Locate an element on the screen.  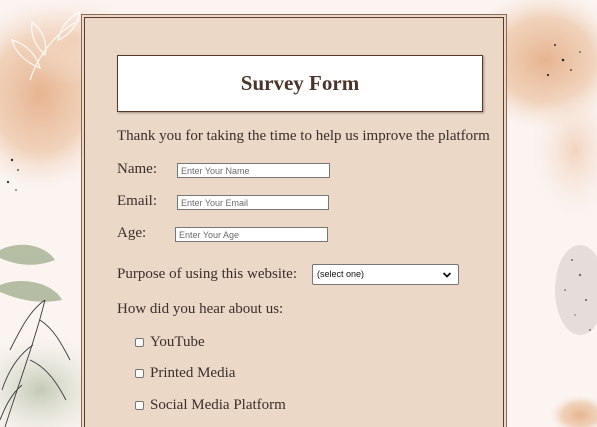
social-media-checkbox is located at coordinates (139, 405).